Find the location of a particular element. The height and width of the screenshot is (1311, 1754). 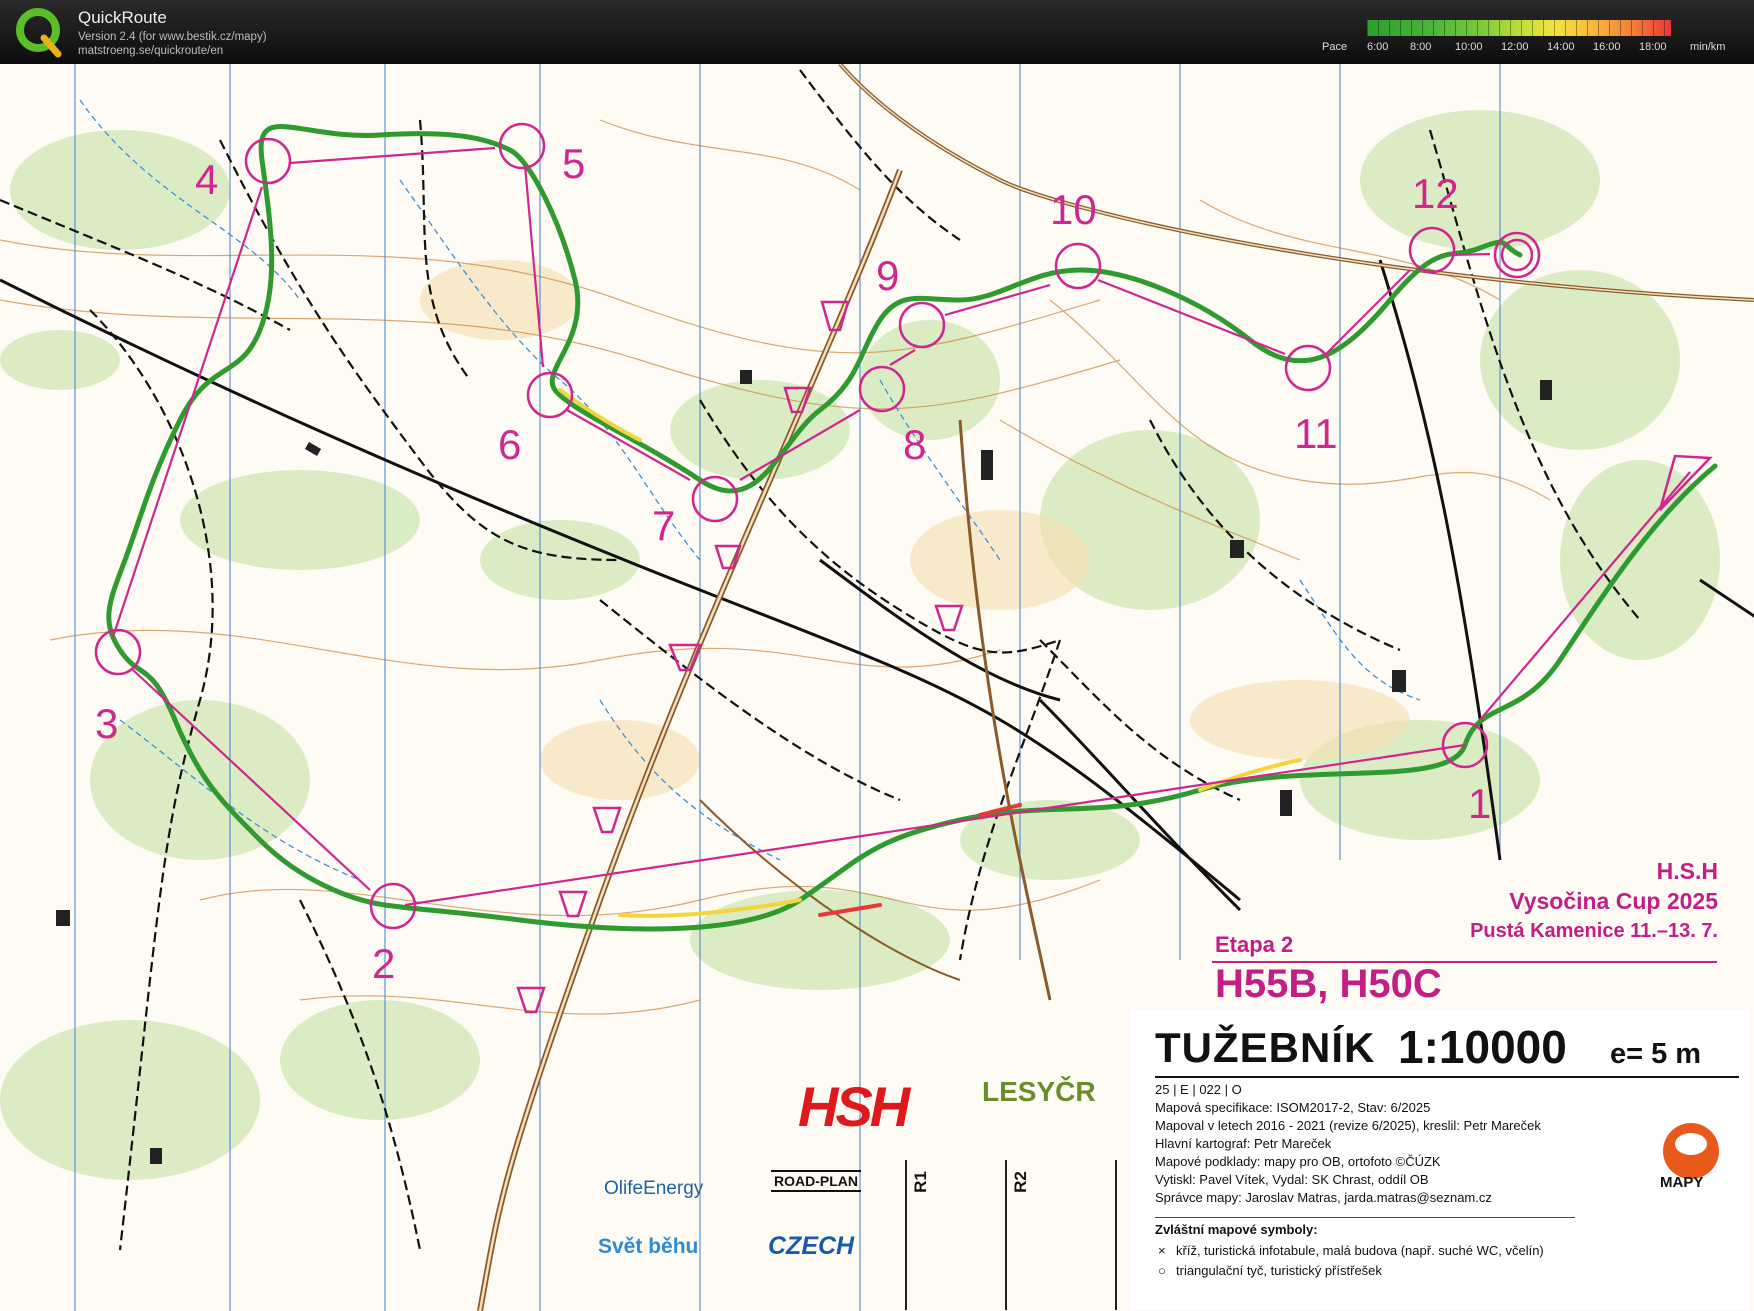

control-number-1: 1 is located at coordinates (1480, 803).